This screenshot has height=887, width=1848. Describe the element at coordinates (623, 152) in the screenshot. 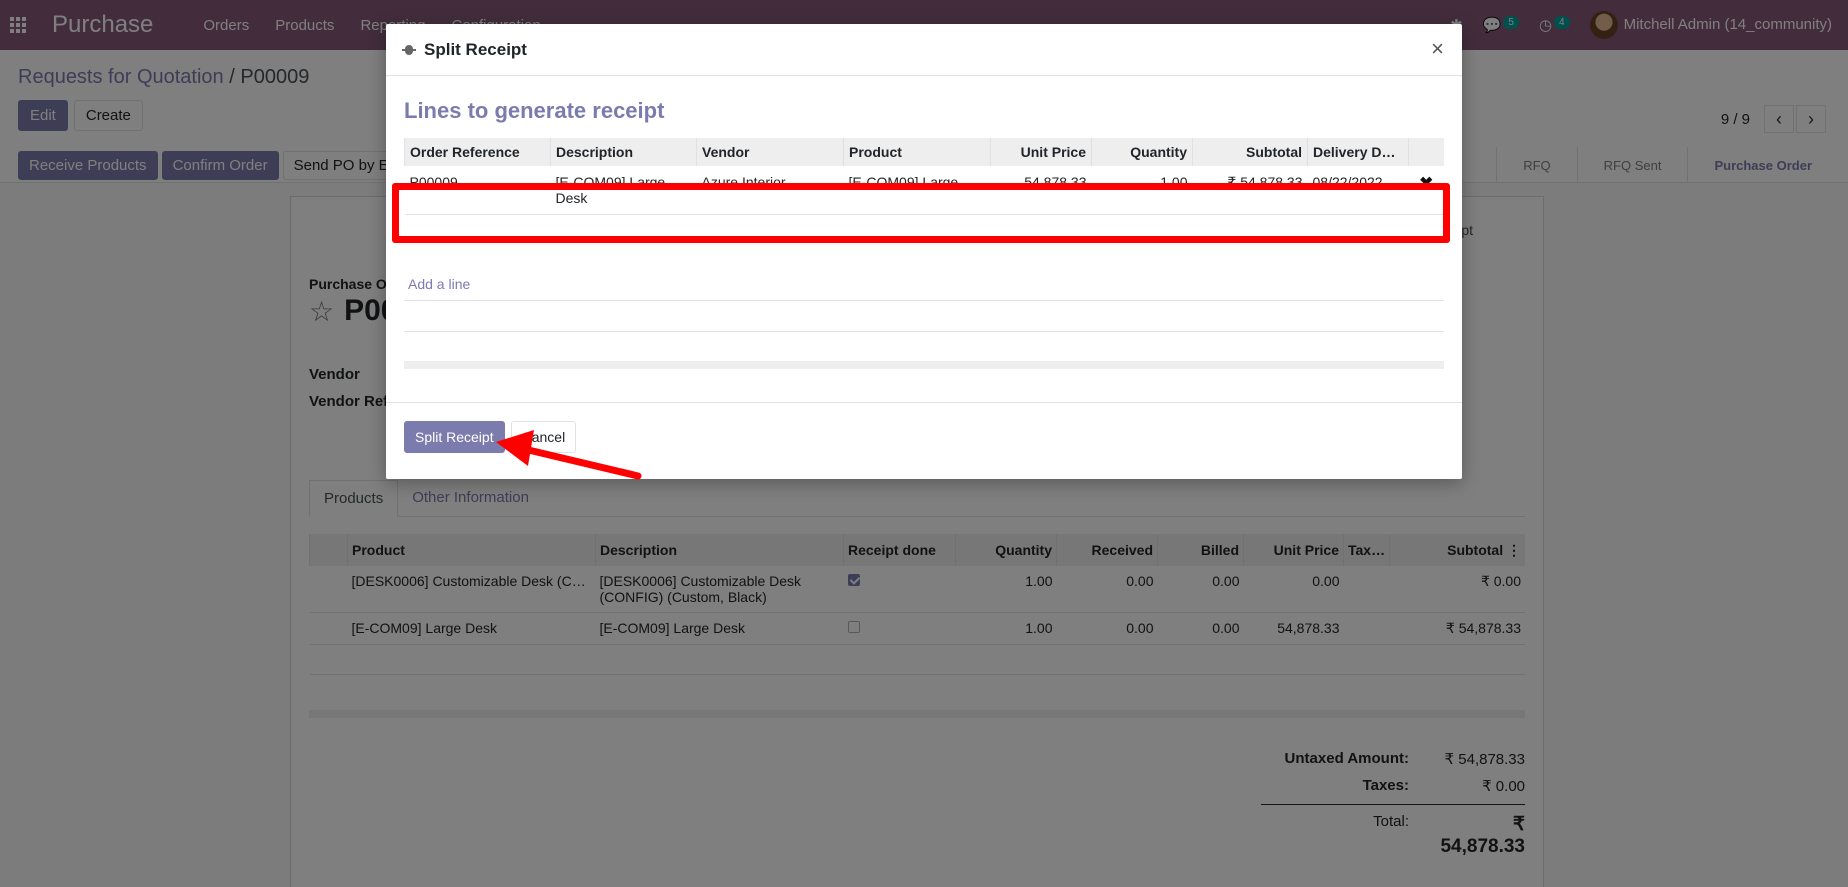

I see `column-header: Description` at that location.